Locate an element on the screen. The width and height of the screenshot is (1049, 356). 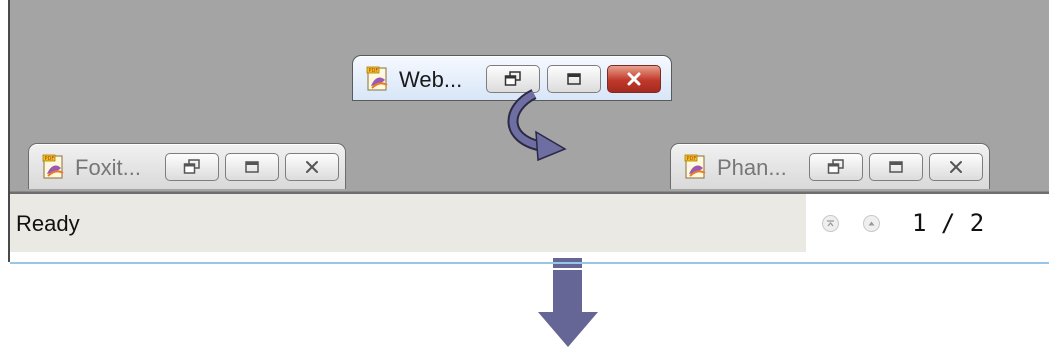
curved-arrow-icon is located at coordinates (537, 125).